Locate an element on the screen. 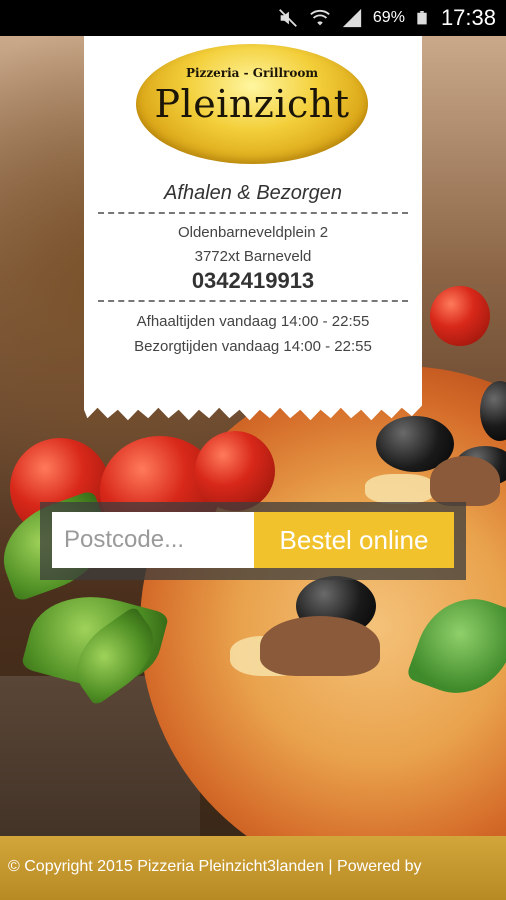 This screenshot has width=506, height=900. service-subtitle: Afhalen & Bezorgen is located at coordinates (253, 193).